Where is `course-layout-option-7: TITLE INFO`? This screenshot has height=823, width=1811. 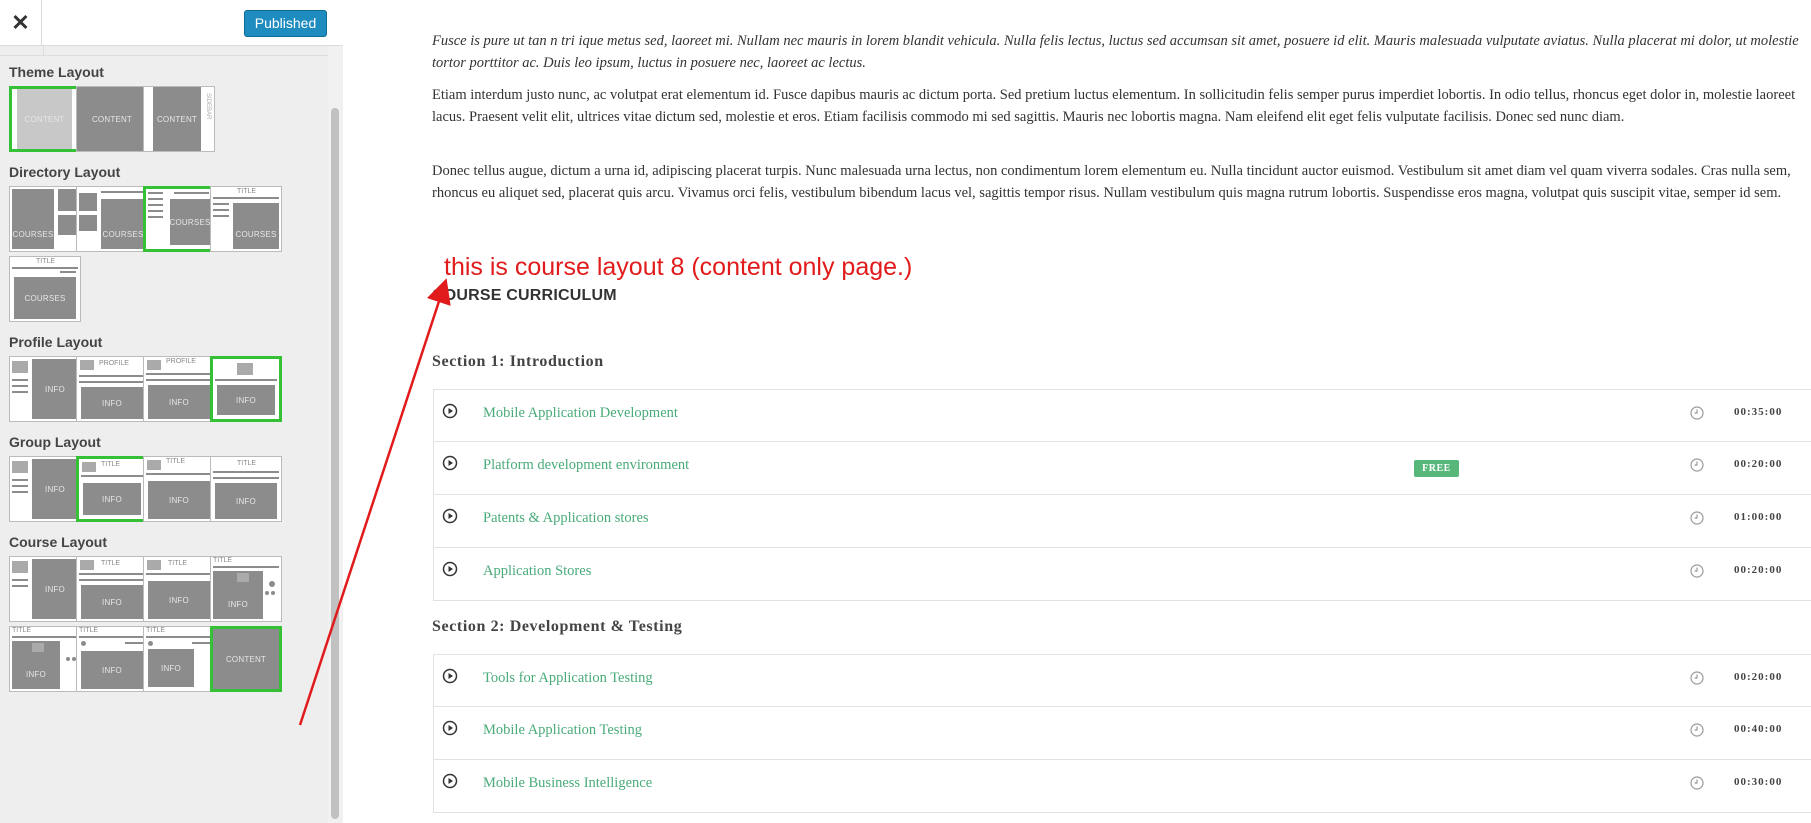 course-layout-option-7: TITLE INFO is located at coordinates (179, 659).